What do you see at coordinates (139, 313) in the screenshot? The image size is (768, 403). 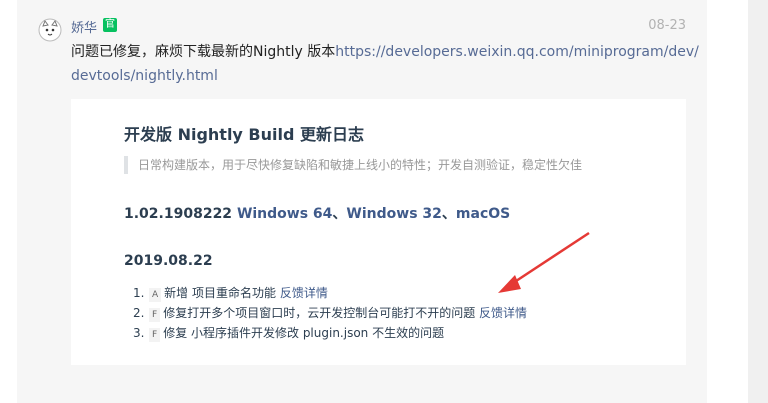 I see `list-number: 2.` at bounding box center [139, 313].